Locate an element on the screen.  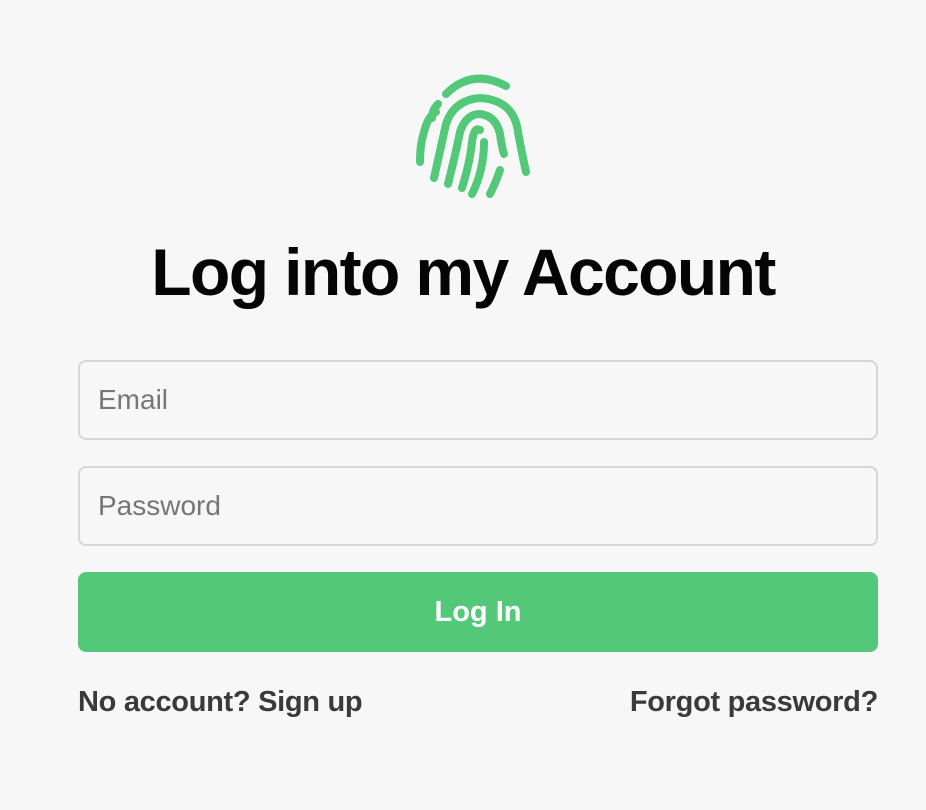
login-button: Log In is located at coordinates (478, 612).